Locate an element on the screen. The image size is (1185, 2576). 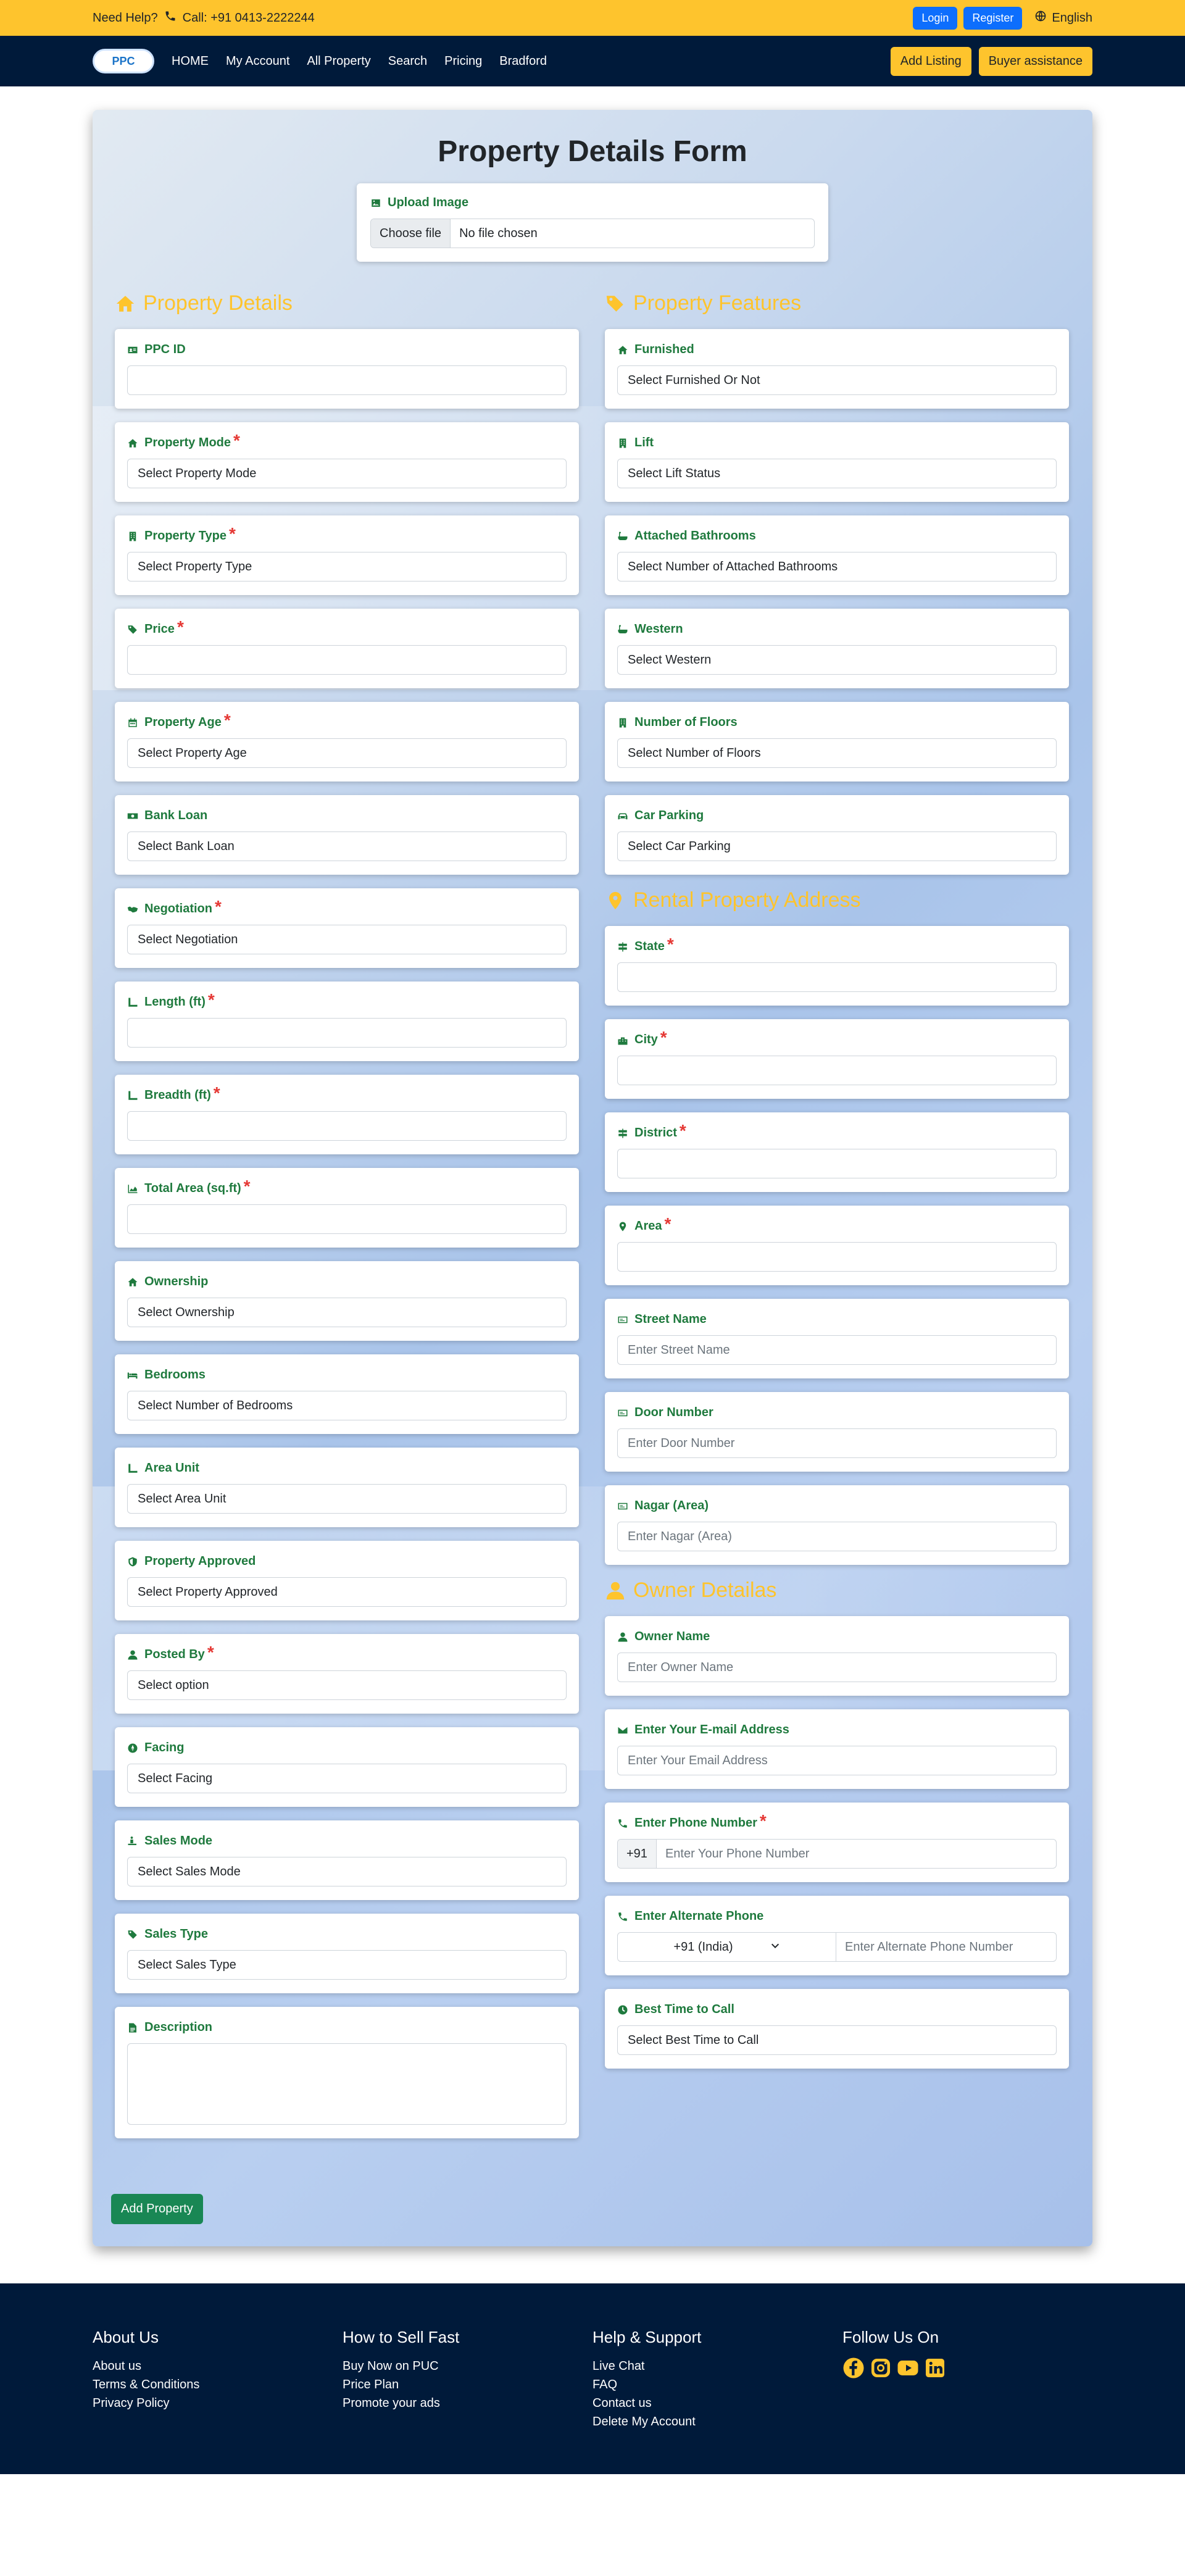
footer-link-live-chat: Live Chat is located at coordinates (717, 2366).